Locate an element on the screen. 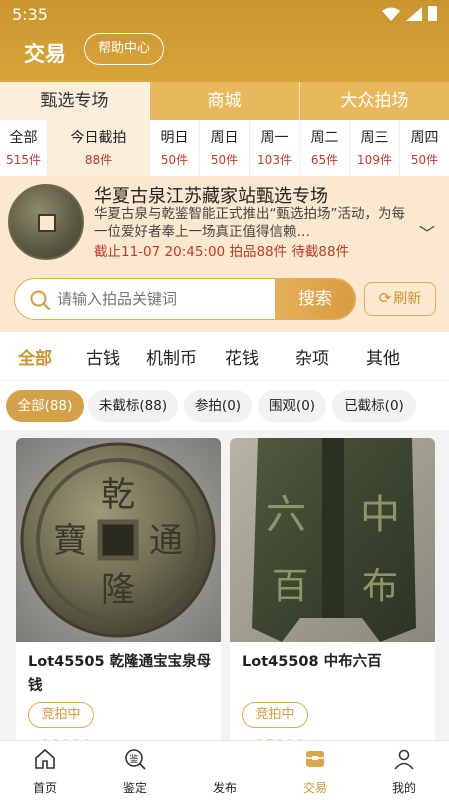  day-tab-today: 今日截拍 88件 is located at coordinates (99, 148).